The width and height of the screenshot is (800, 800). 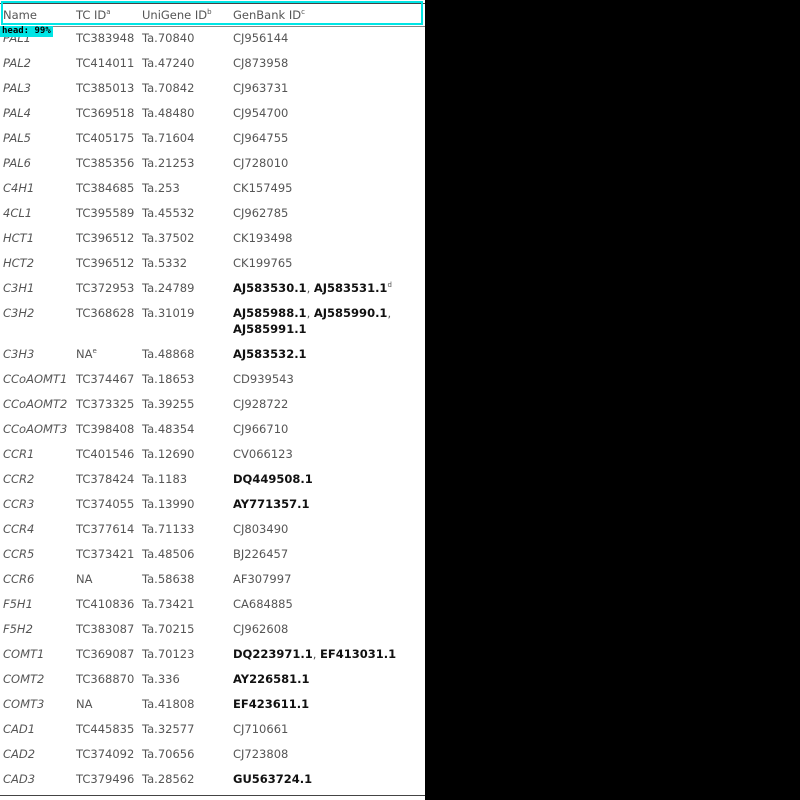 What do you see at coordinates (168, 88) in the screenshot?
I see `unigene-id-cell: Ta.70842` at bounding box center [168, 88].